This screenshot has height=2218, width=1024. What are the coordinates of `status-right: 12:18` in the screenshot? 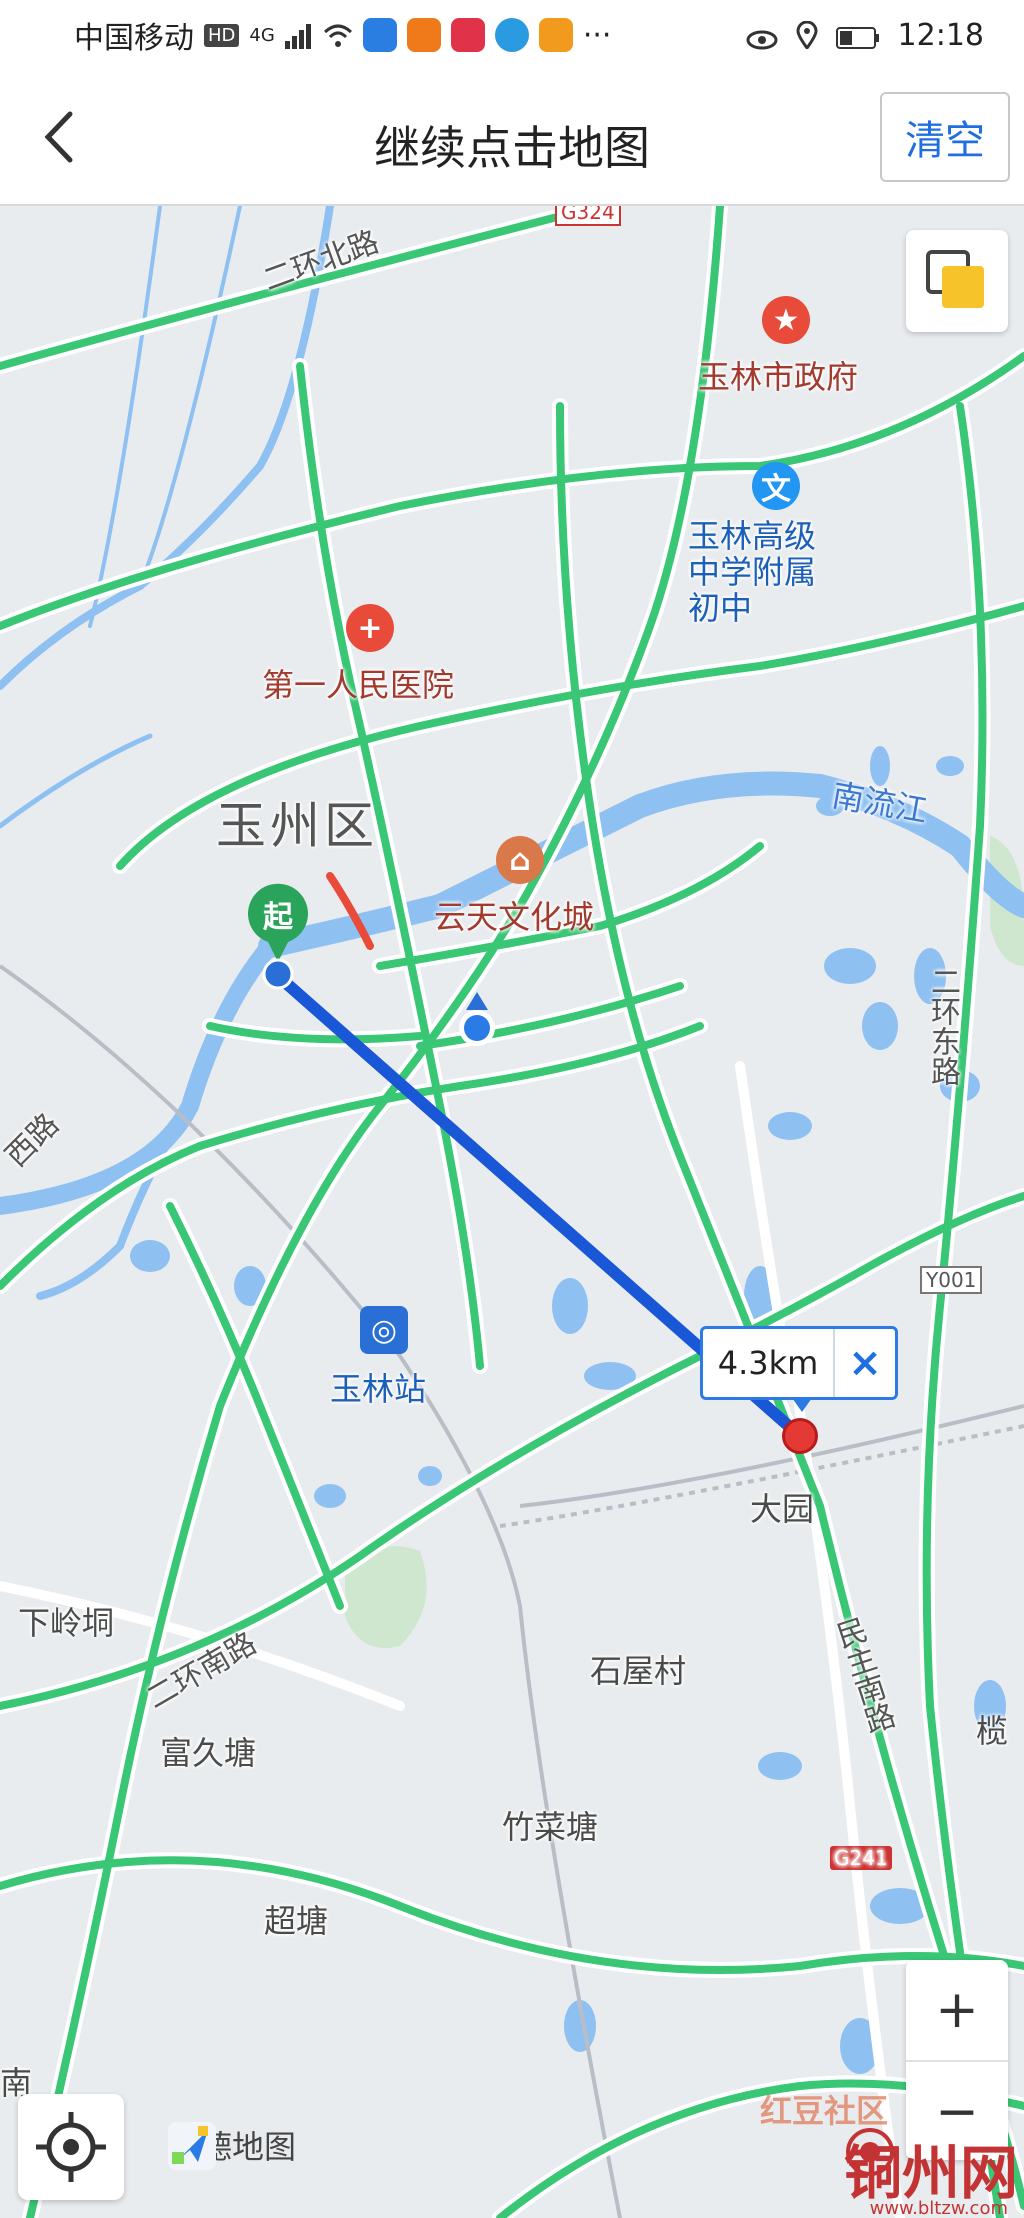 It's located at (865, 35).